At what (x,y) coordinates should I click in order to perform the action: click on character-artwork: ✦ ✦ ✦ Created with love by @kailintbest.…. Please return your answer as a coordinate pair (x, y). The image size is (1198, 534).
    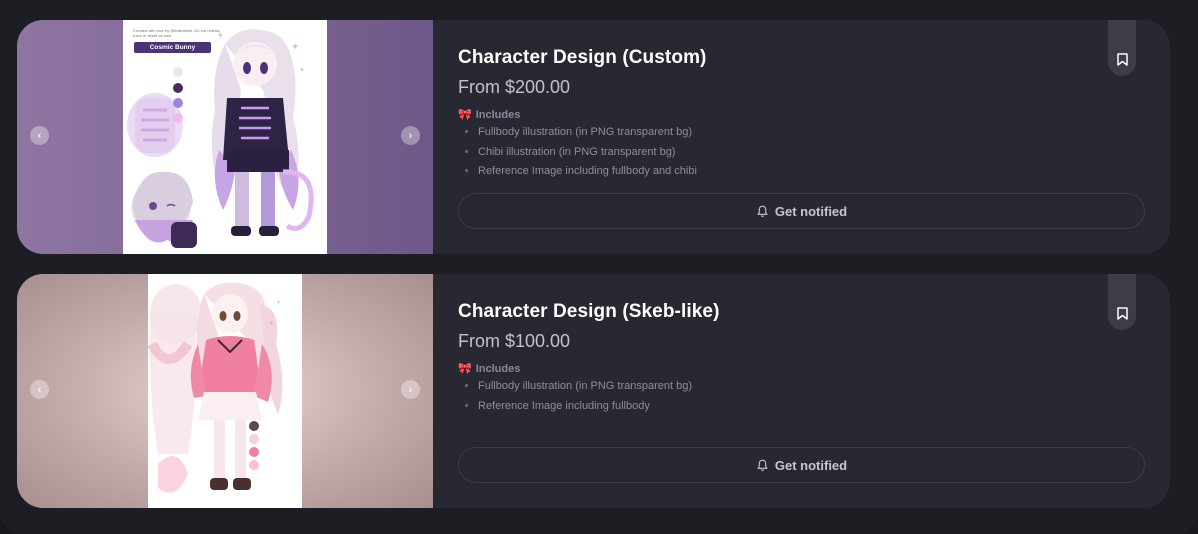
    Looking at the image, I should click on (225, 137).